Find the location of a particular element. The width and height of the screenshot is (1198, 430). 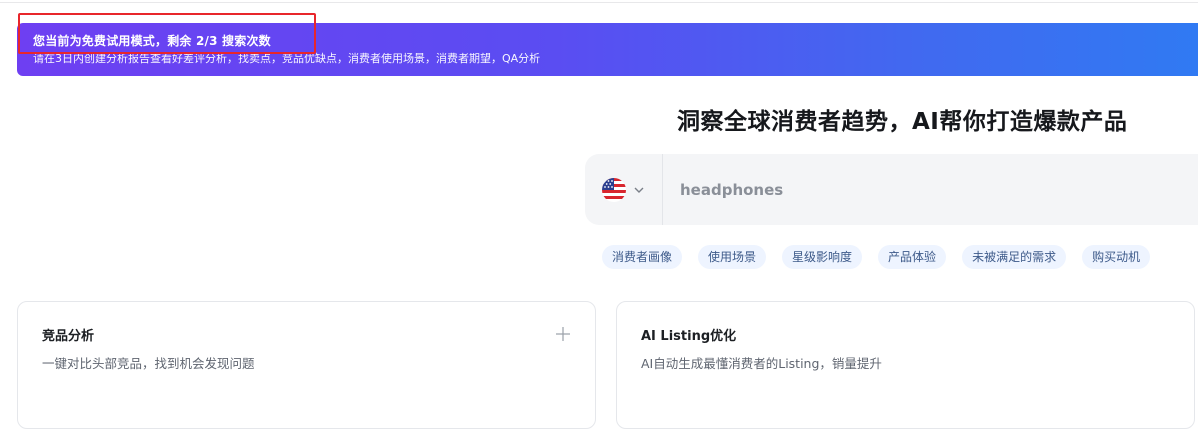

us-flag-icon is located at coordinates (614, 189).